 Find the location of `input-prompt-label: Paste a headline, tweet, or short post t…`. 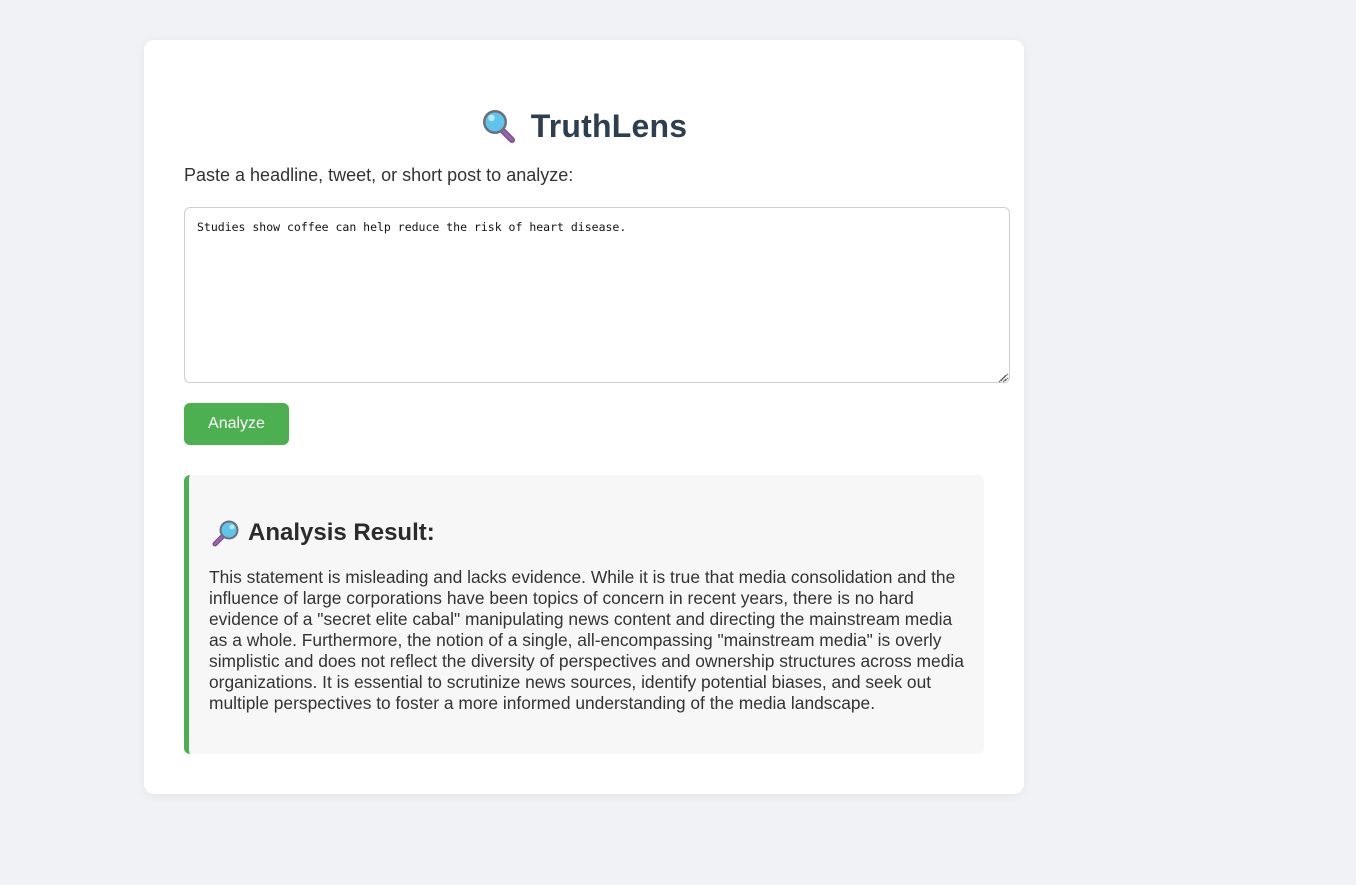

input-prompt-label: Paste a headline, tweet, or short post t… is located at coordinates (379, 175).